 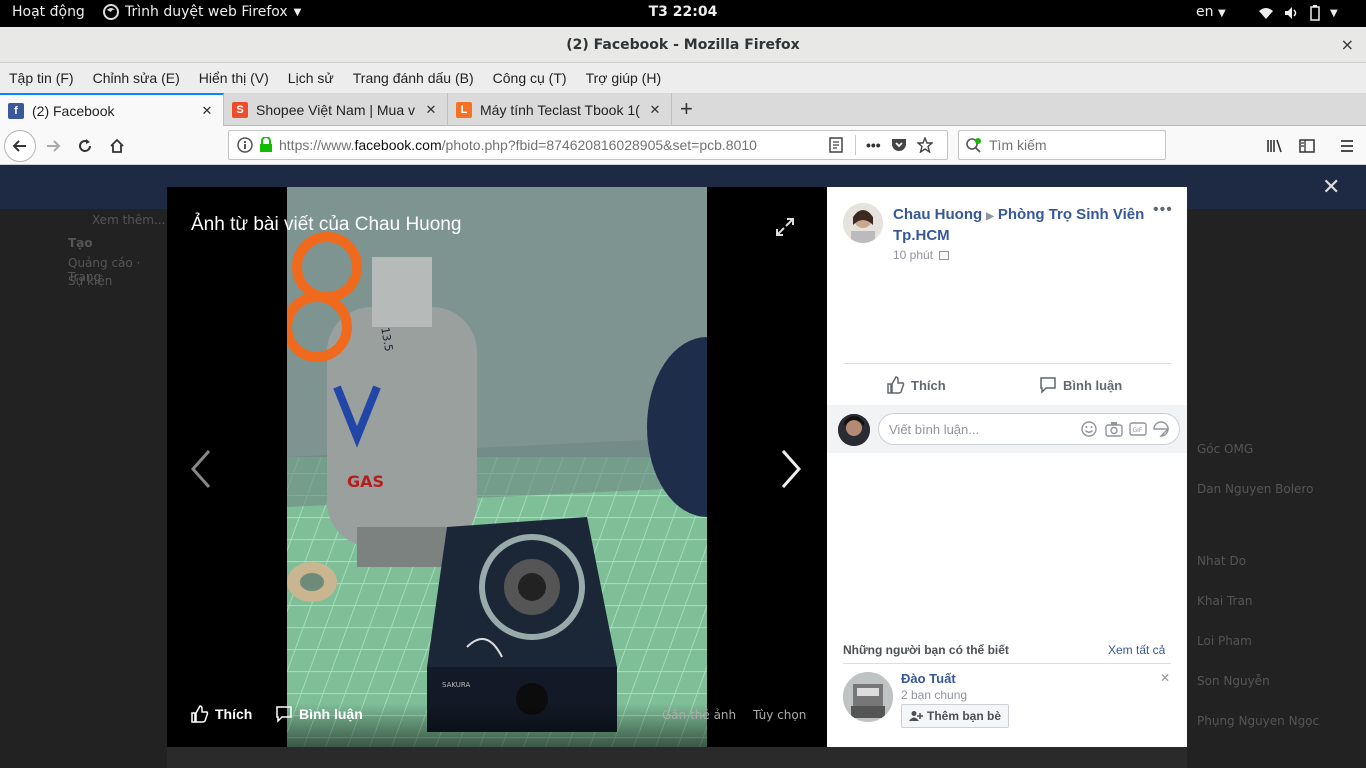 I want to click on contact-item: Loi Pham, so click(x=1224, y=641).